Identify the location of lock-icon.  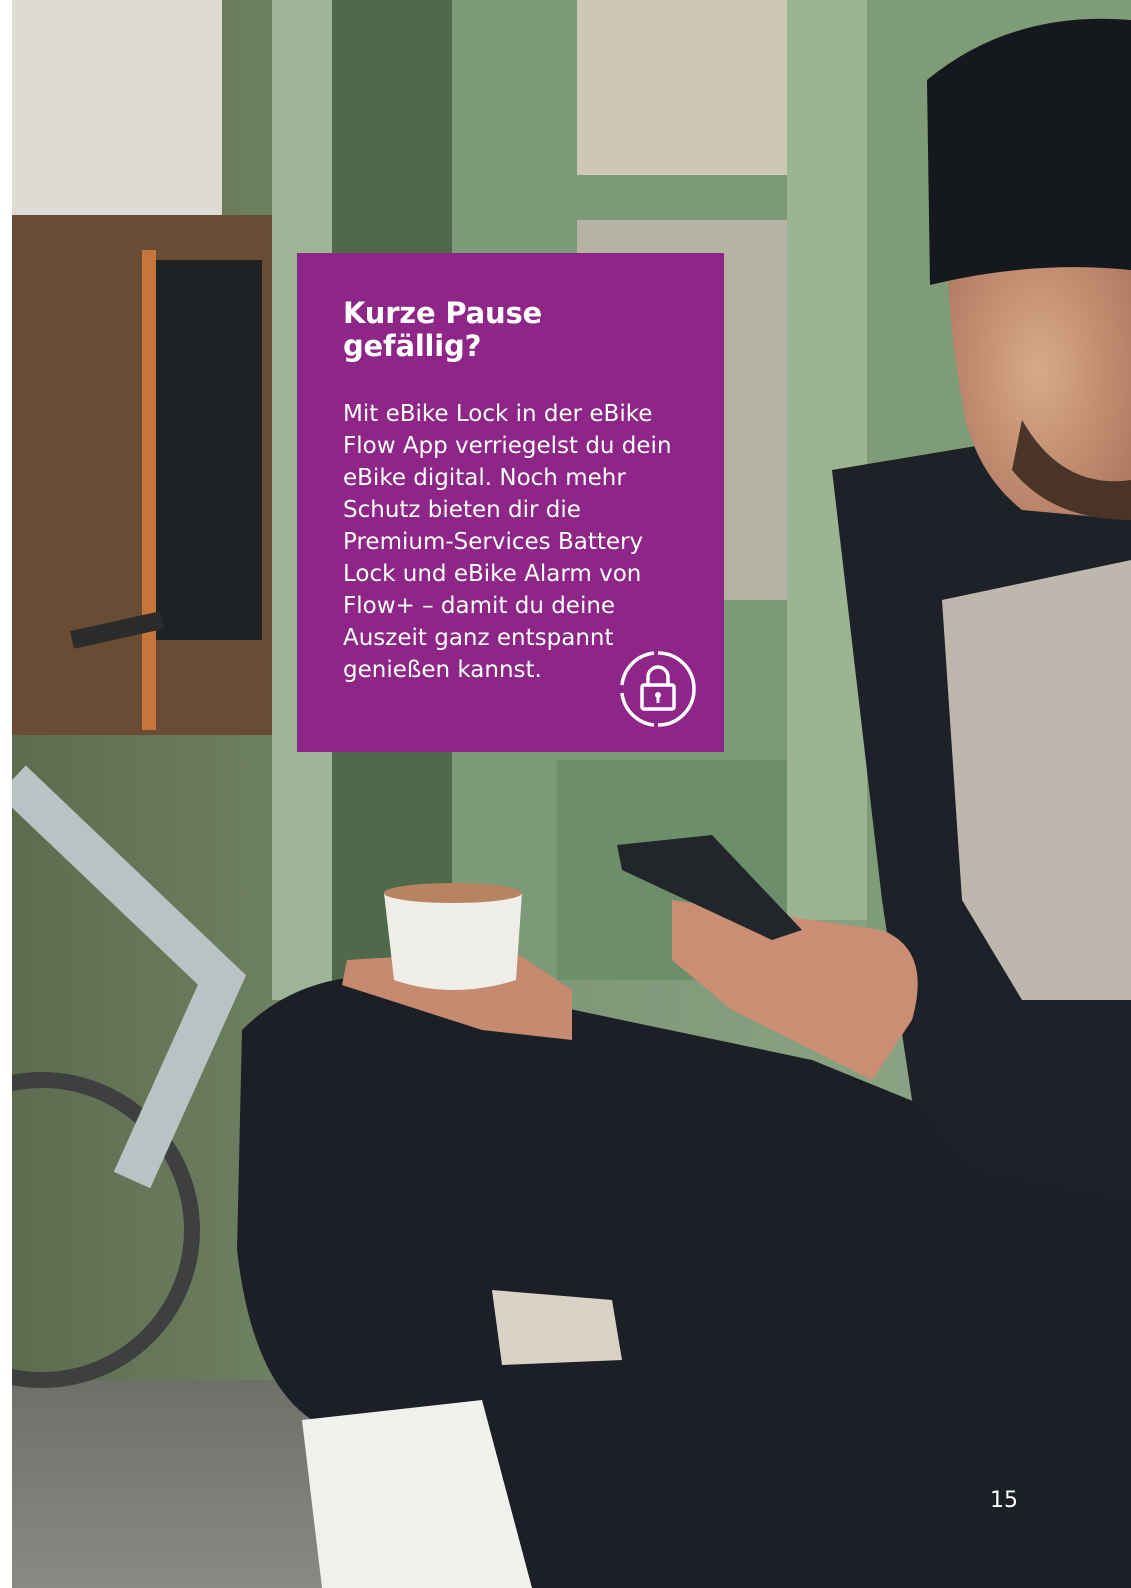
(658, 689).